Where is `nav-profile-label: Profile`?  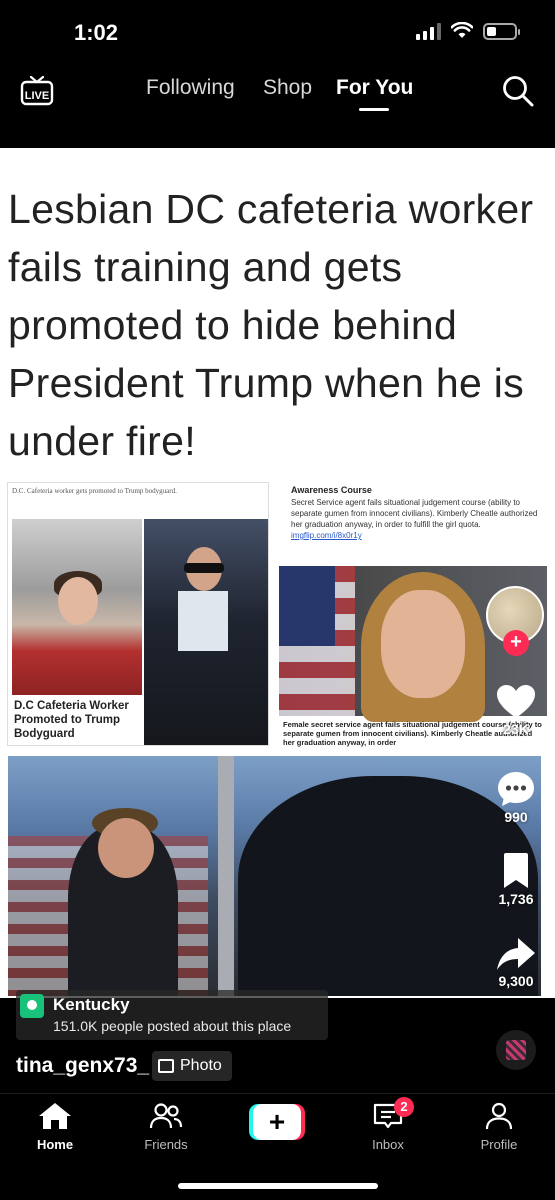
nav-profile-label: Profile is located at coordinates (499, 1144).